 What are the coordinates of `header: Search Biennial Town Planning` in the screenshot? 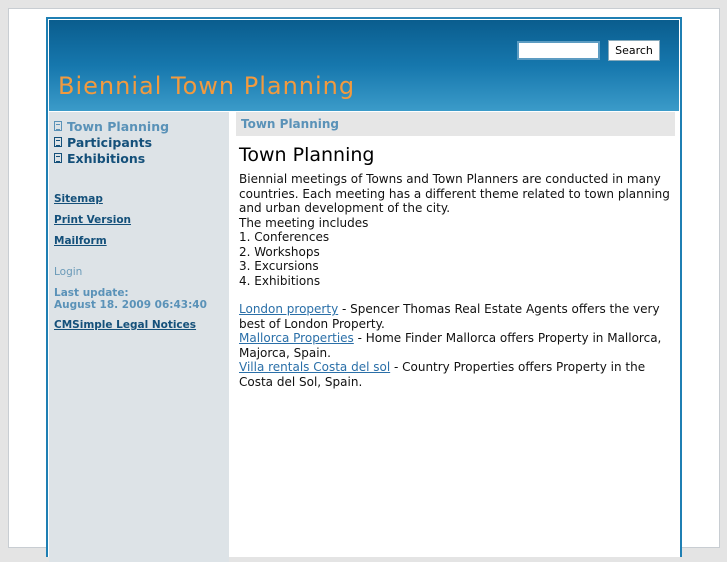 It's located at (364, 65).